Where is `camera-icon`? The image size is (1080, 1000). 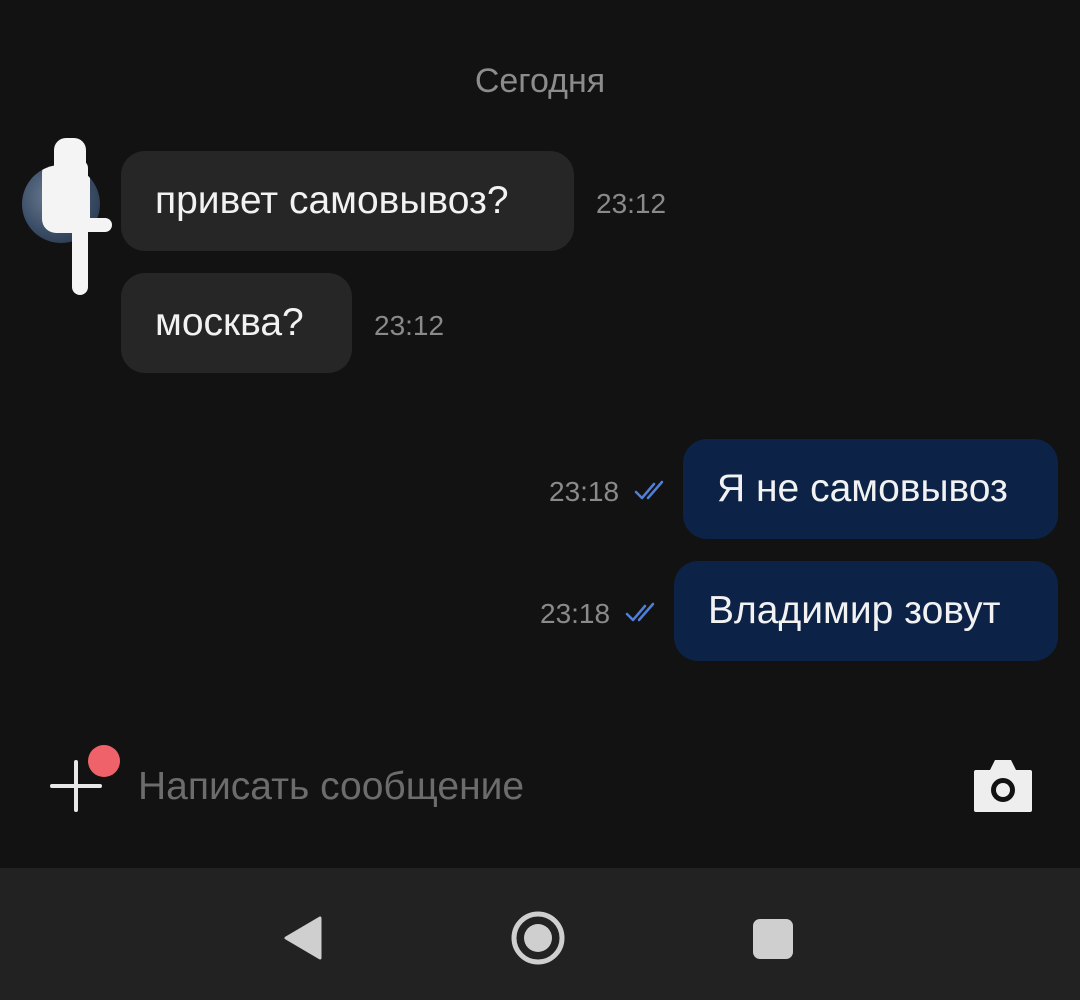 camera-icon is located at coordinates (1003, 785).